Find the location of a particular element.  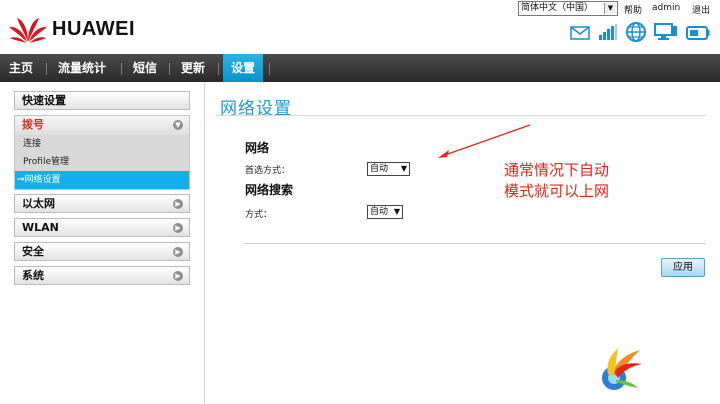

nav-sms: 短信 is located at coordinates (145, 68).